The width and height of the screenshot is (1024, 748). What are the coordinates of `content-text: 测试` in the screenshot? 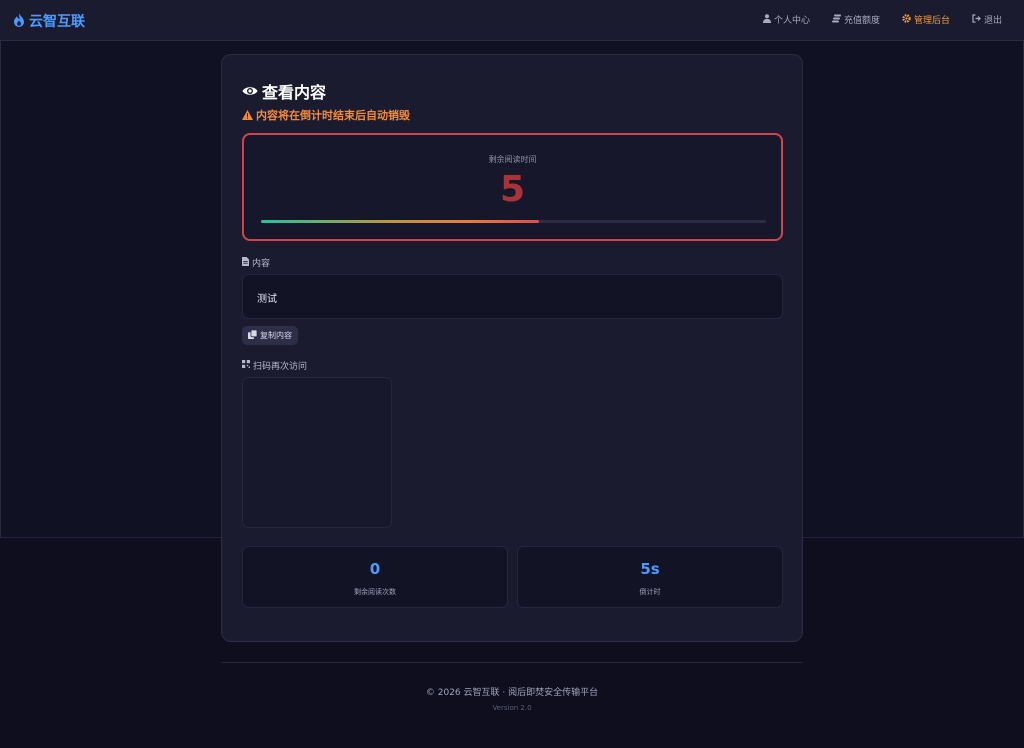 It's located at (267, 299).